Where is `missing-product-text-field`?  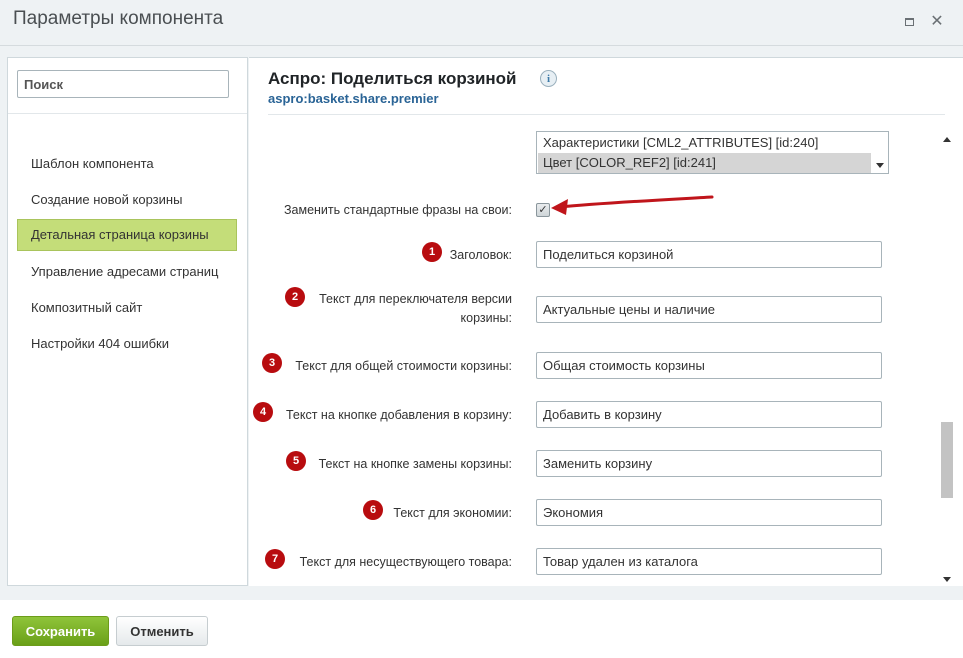
missing-product-text-field is located at coordinates (709, 561).